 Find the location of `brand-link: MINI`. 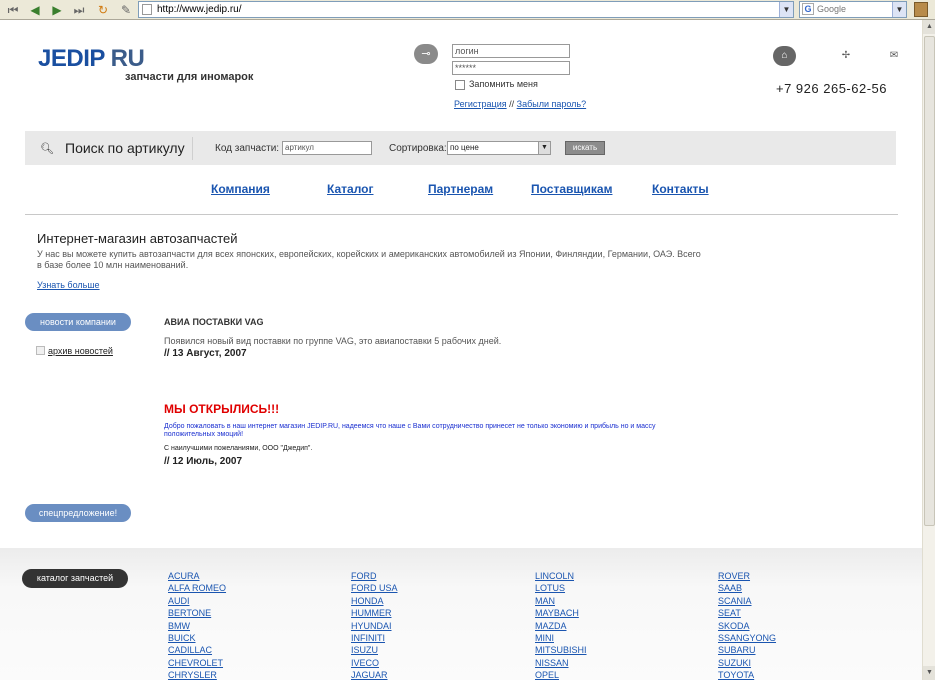

brand-link: MINI is located at coordinates (561, 638).